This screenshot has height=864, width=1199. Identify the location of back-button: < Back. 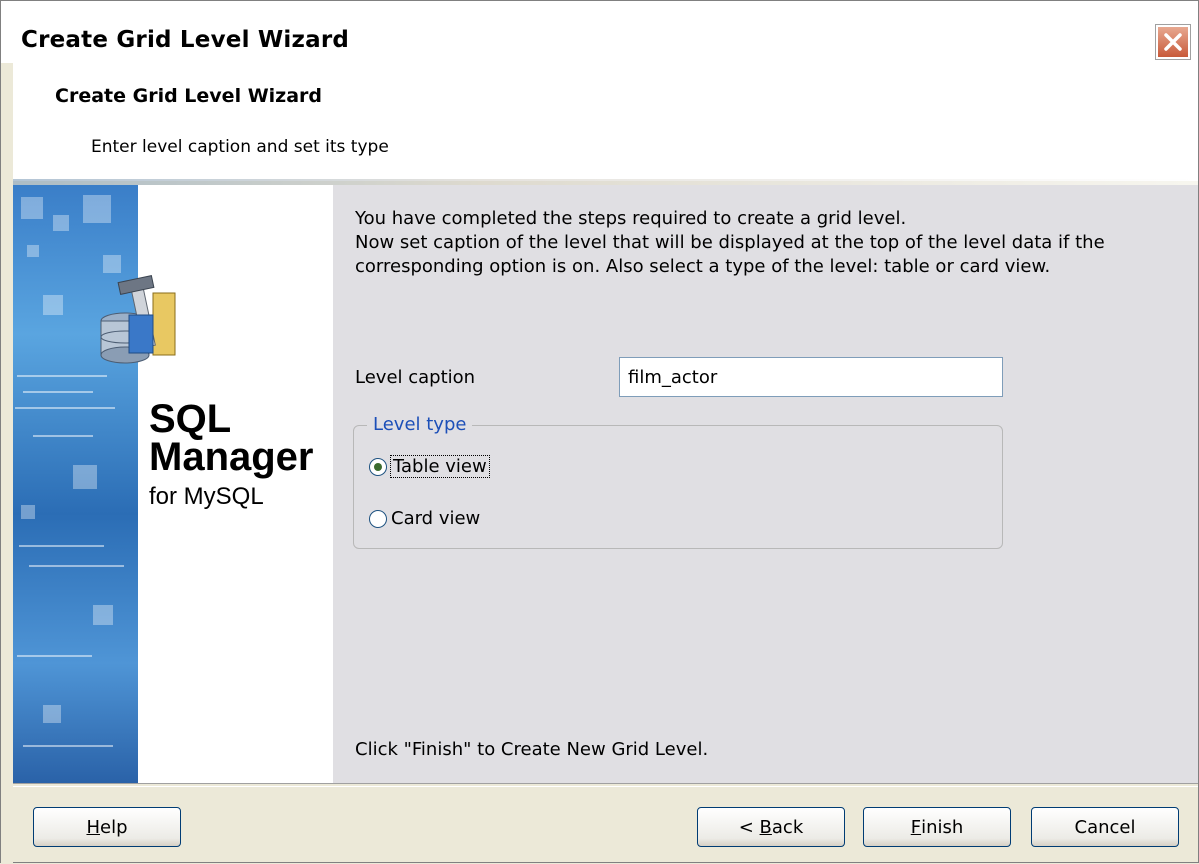
(771, 827).